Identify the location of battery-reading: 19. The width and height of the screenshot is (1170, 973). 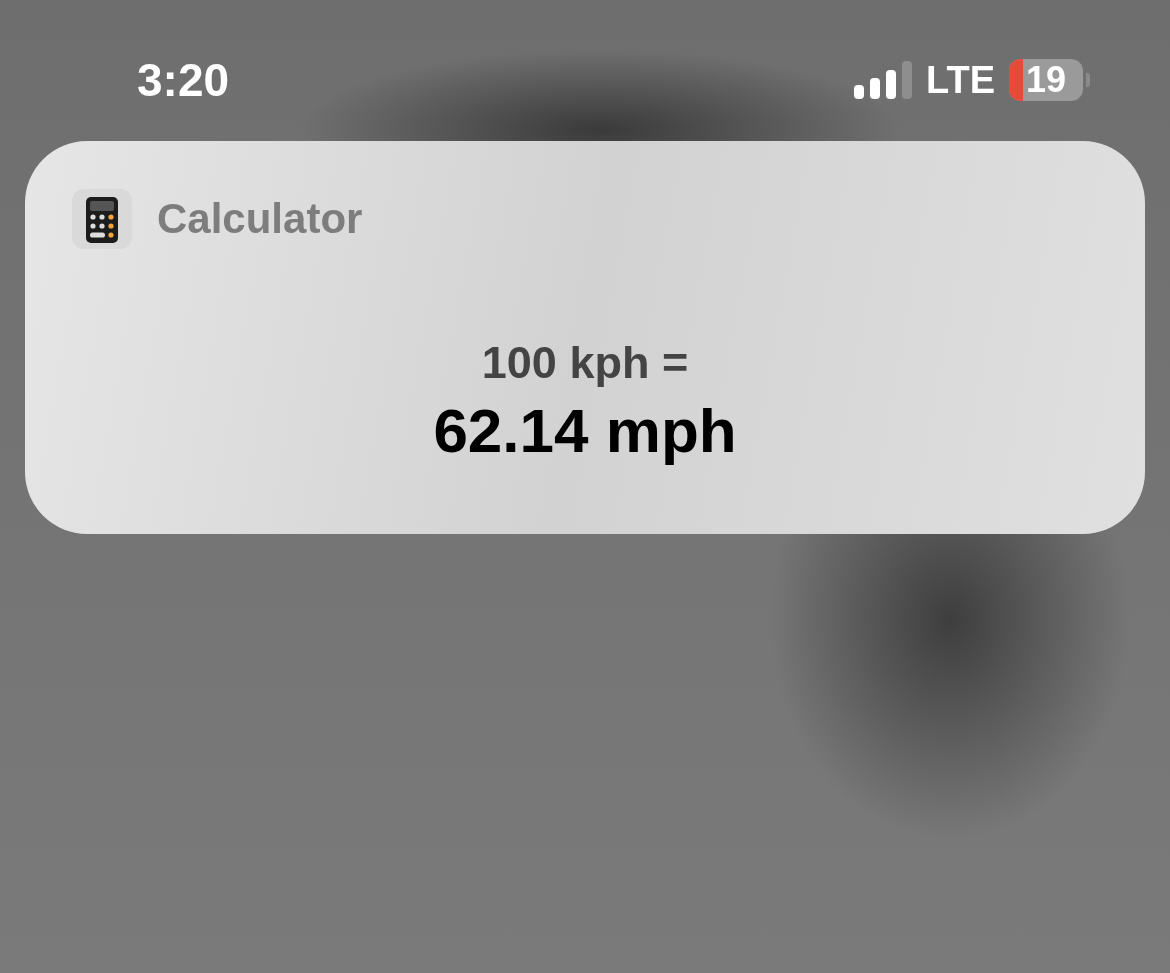
(1045, 80).